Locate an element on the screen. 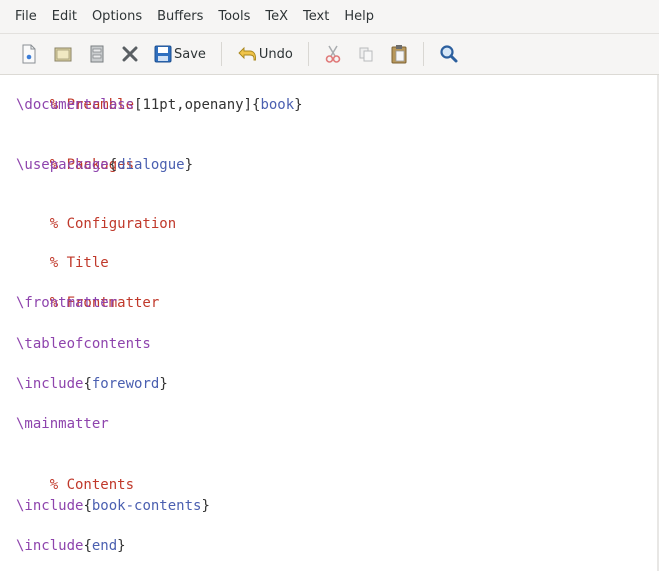 This screenshot has width=659, height=571. undo-button: Undo is located at coordinates (265, 54).